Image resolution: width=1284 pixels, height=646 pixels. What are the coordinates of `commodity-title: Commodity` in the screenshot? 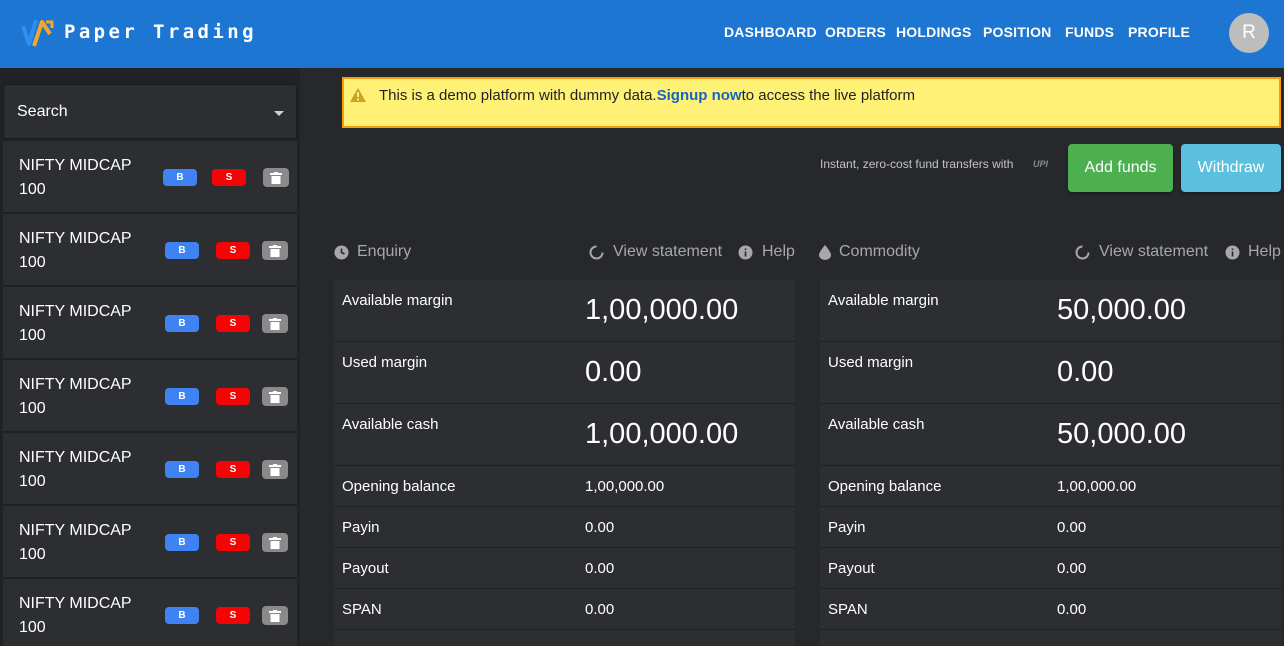 It's located at (879, 251).